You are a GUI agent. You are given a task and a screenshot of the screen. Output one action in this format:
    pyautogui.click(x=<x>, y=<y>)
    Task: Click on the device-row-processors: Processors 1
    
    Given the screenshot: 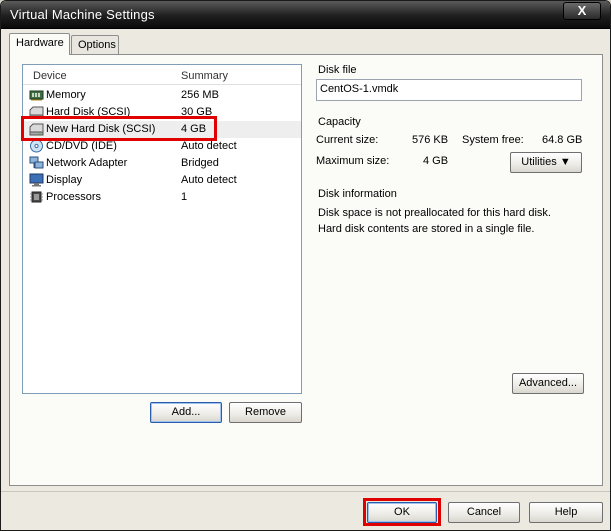 What is the action you would take?
    pyautogui.click(x=162, y=197)
    